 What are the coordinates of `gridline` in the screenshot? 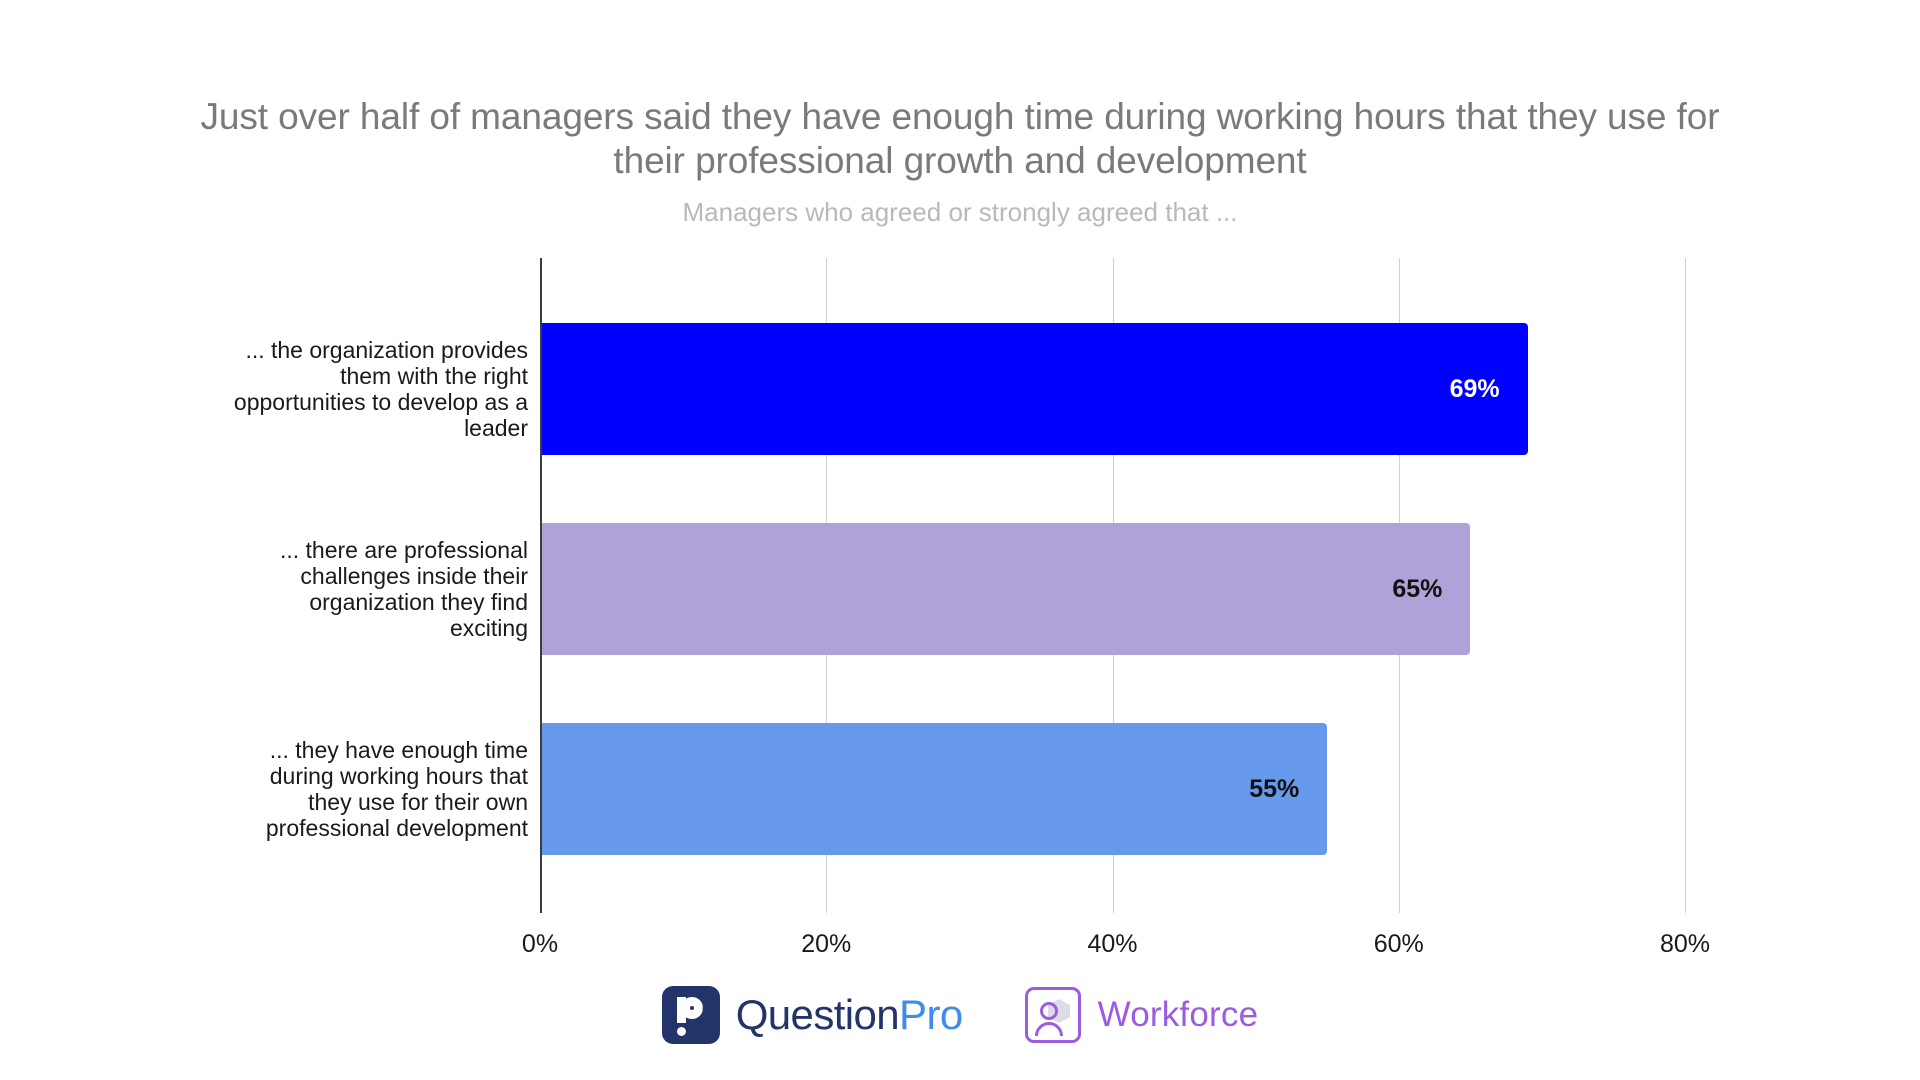 It's located at (1685, 585).